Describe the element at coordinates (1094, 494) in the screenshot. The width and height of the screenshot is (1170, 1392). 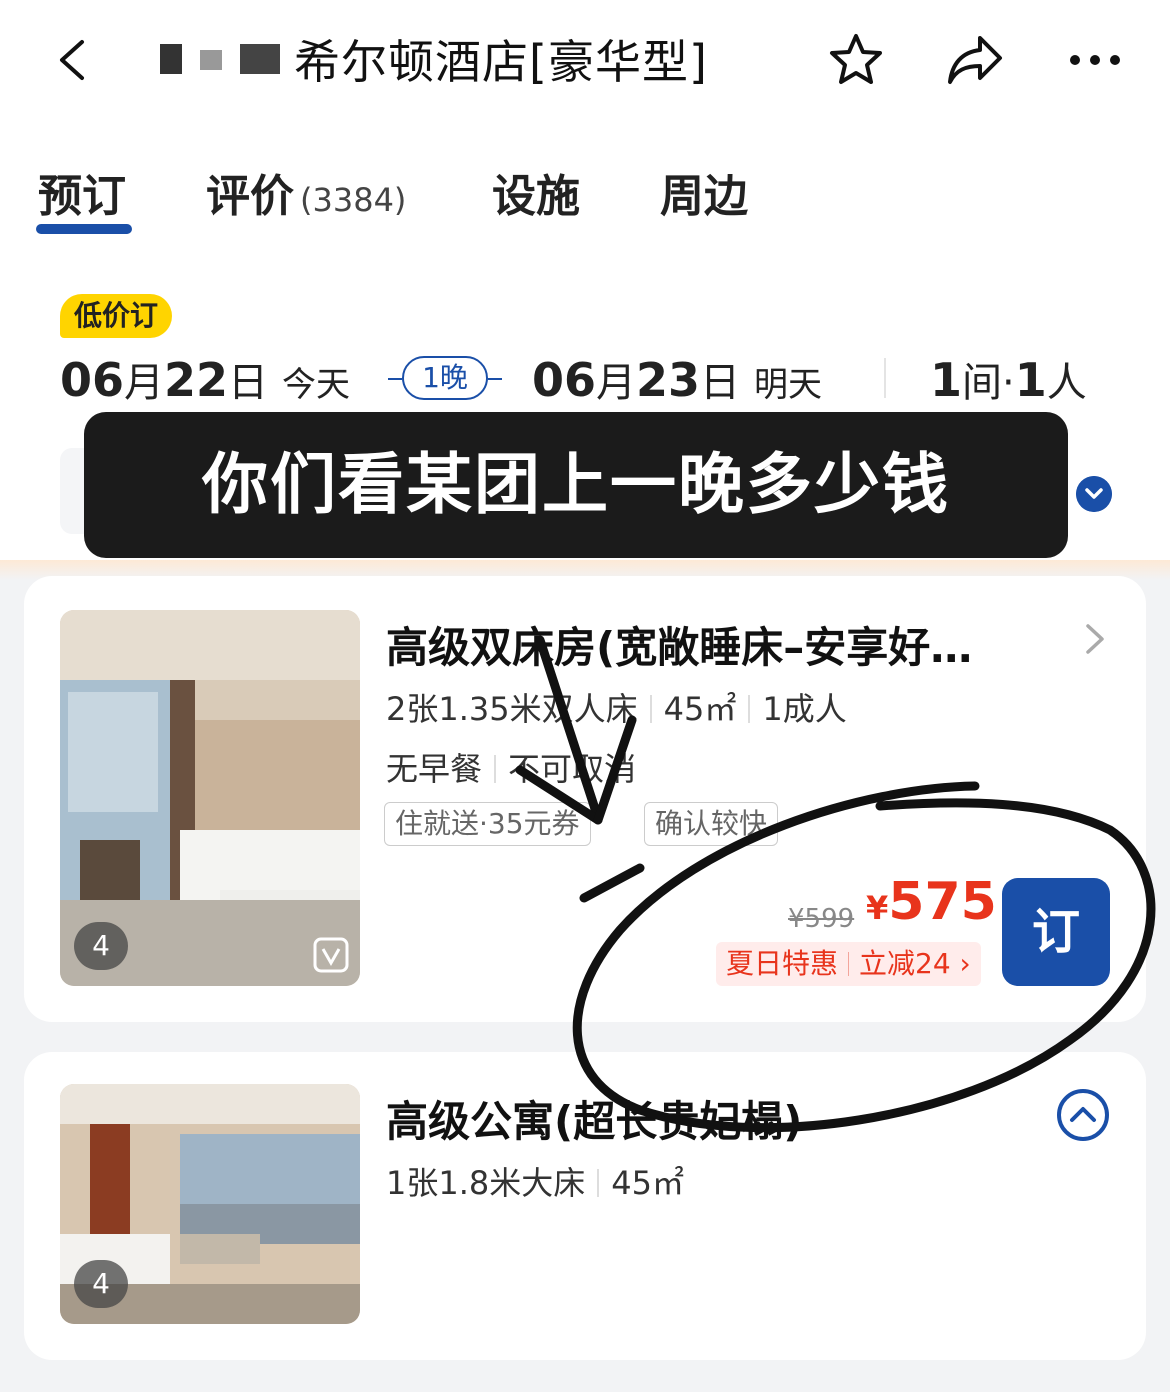
I see `chevron-down-icon` at that location.